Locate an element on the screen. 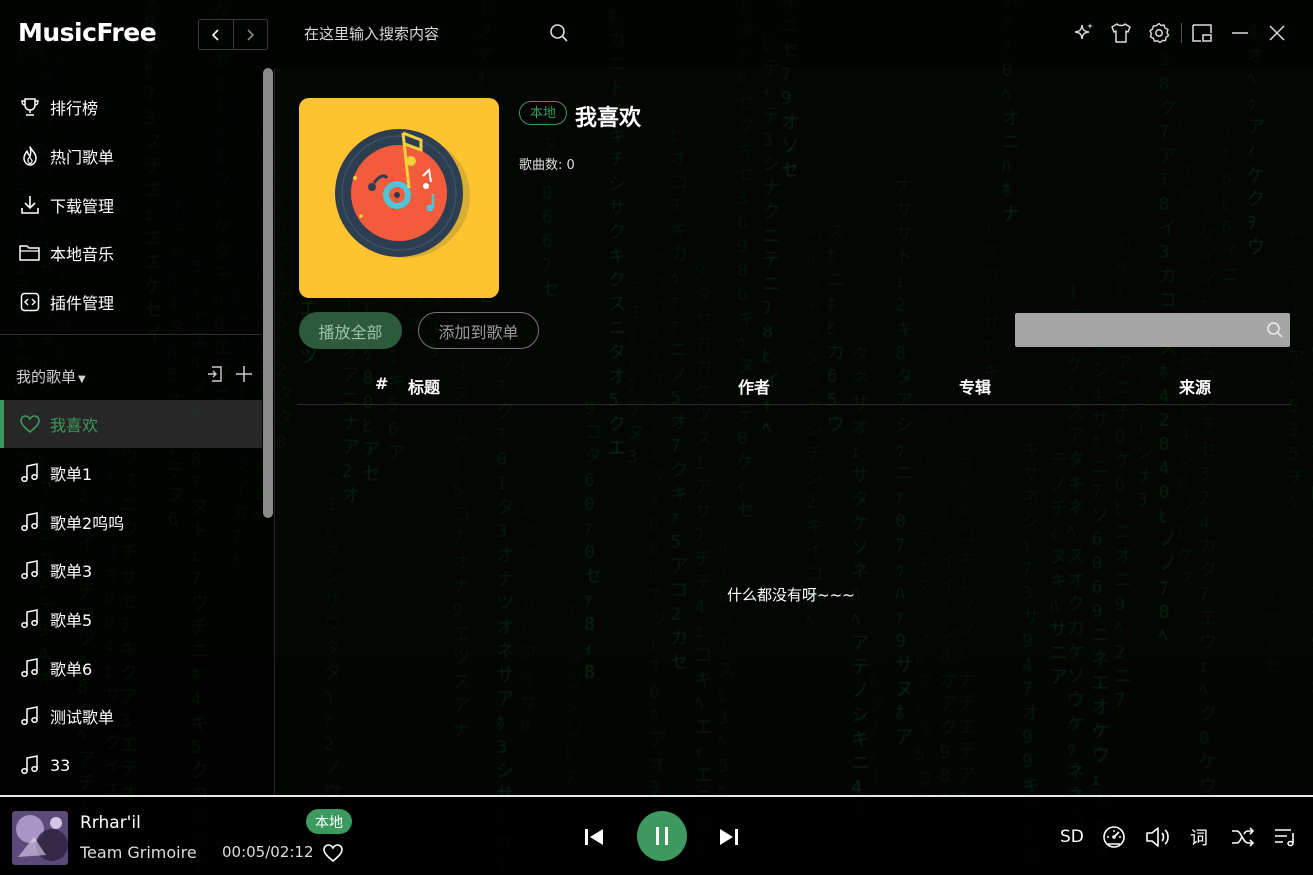 This screenshot has height=875, width=1313. import-playlist-button is located at coordinates (215, 374).